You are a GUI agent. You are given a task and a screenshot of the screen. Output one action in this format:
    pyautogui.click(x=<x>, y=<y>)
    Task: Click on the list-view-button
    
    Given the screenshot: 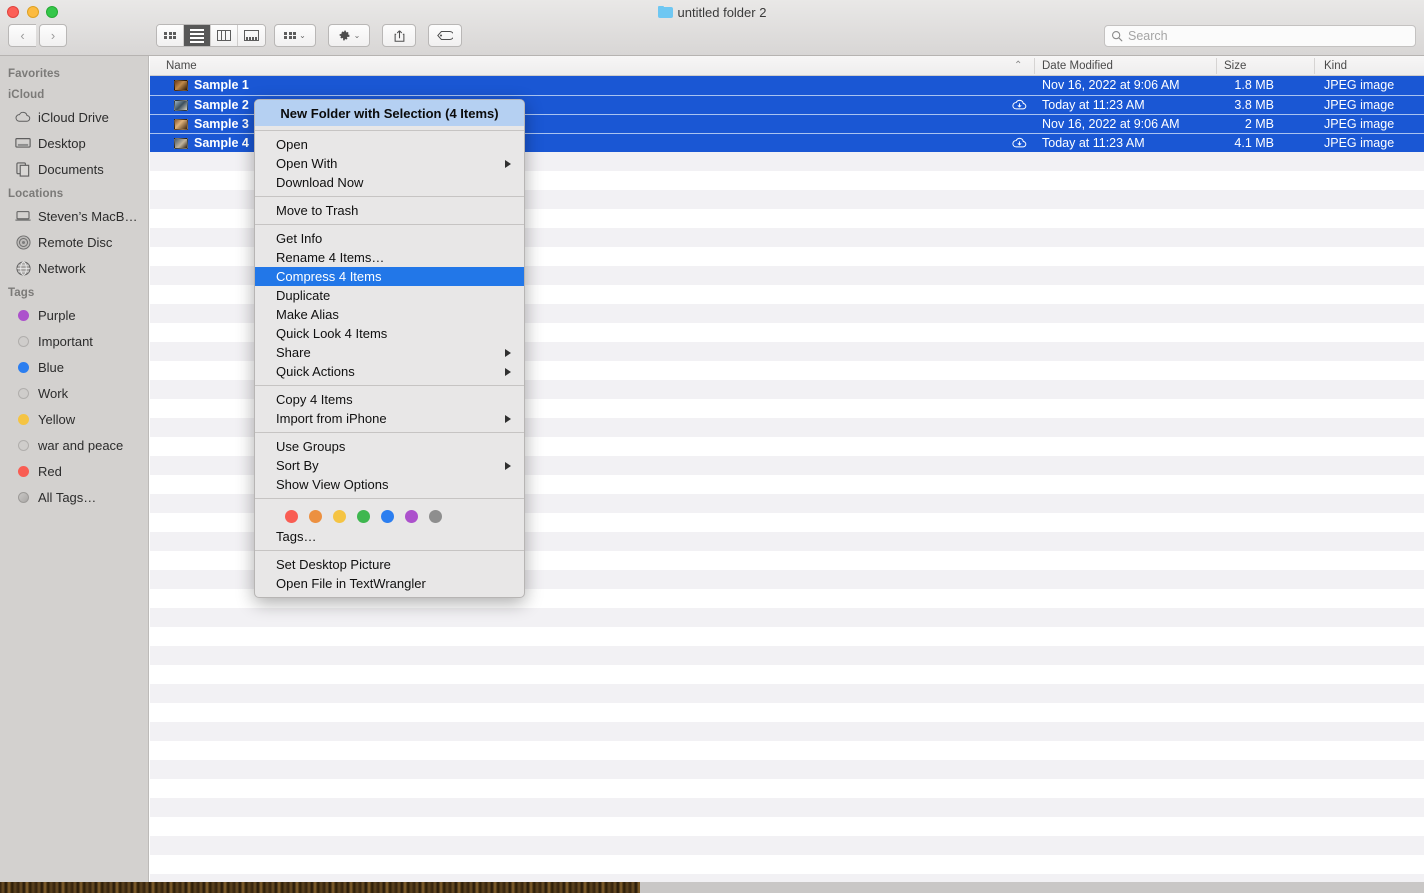 What is the action you would take?
    pyautogui.click(x=197, y=35)
    